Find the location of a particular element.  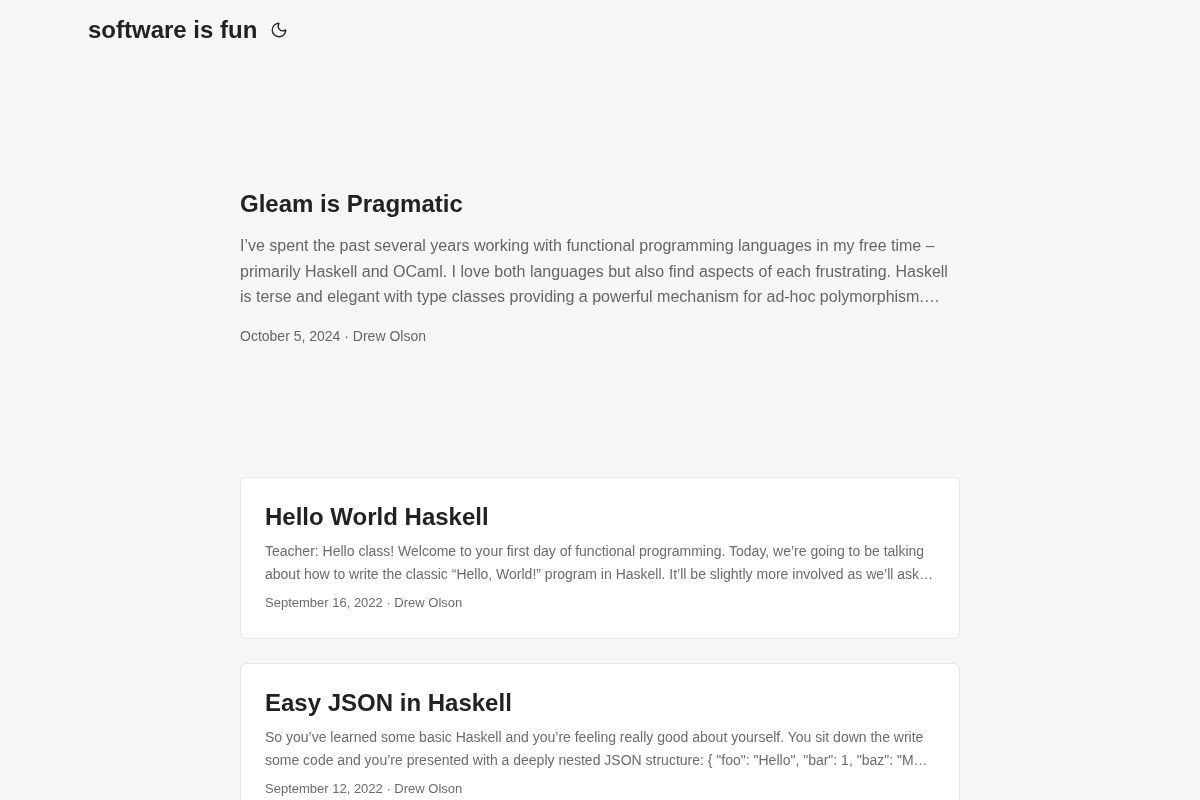

post-meta: September 12, 2022 · Drew Olson is located at coordinates (364, 788).